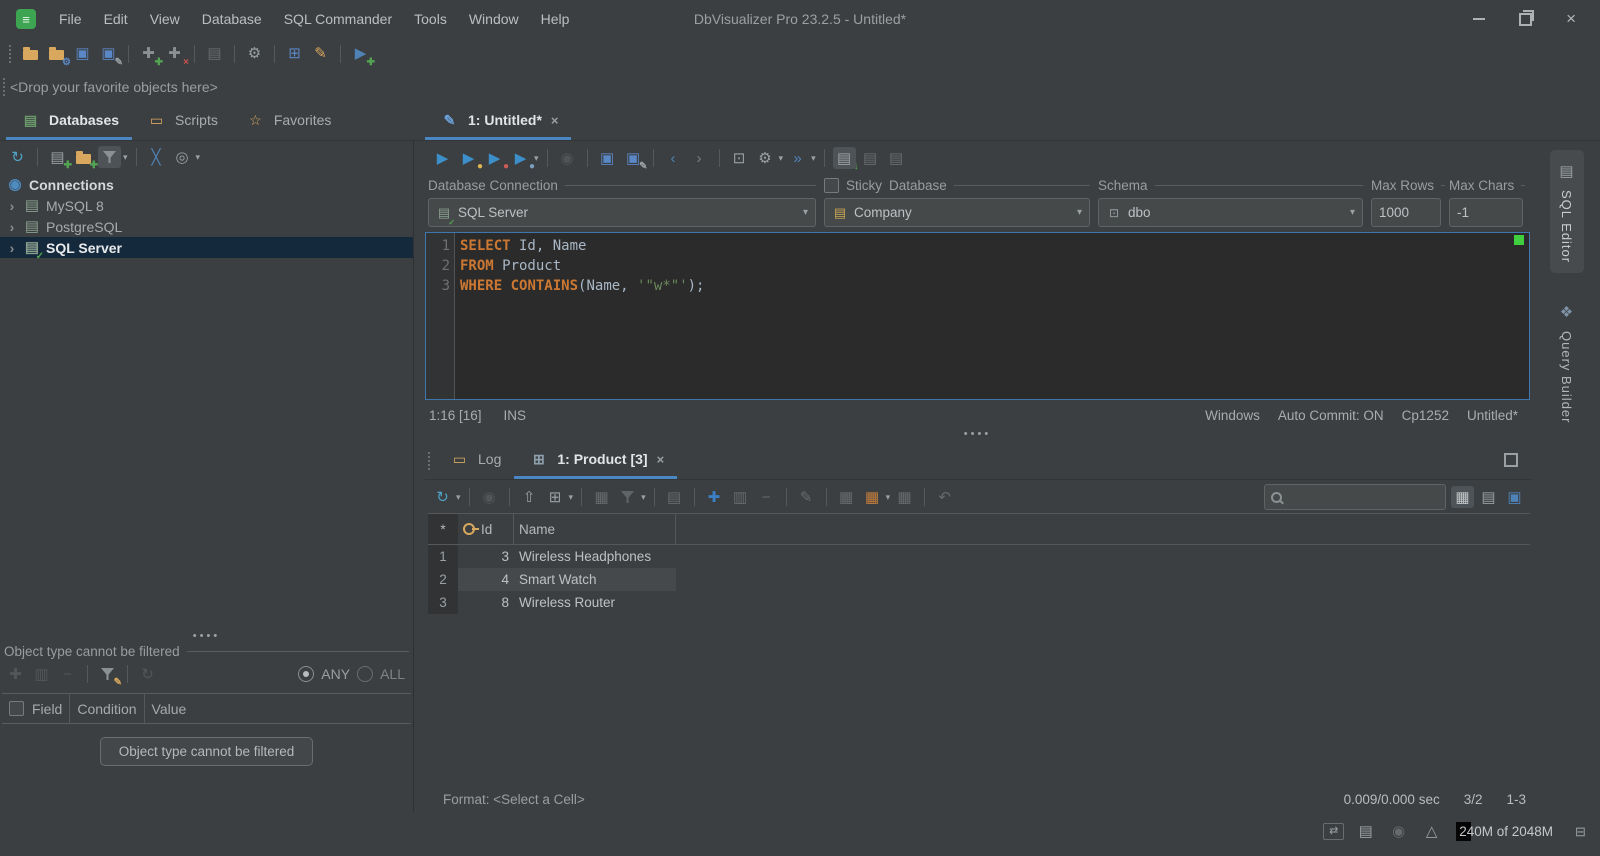 The width and height of the screenshot is (1600, 856). What do you see at coordinates (1431, 831) in the screenshot?
I see `warning-icon: △` at bounding box center [1431, 831].